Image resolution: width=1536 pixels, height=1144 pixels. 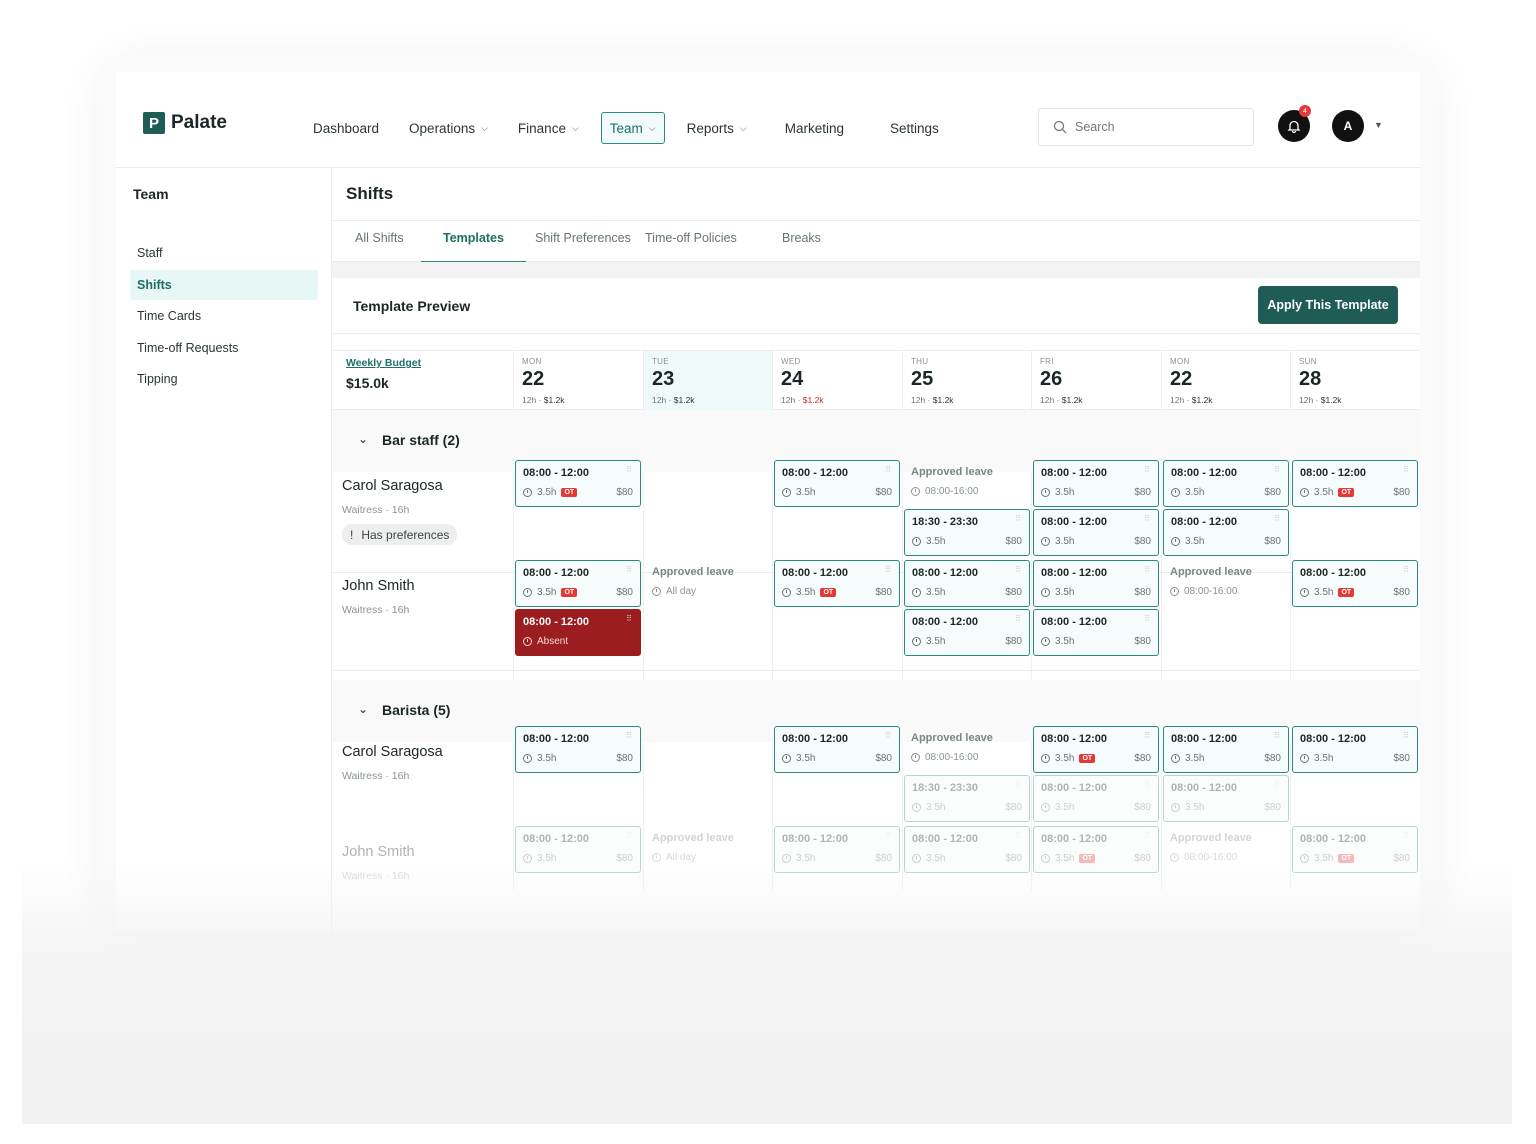 What do you see at coordinates (1328, 305) in the screenshot?
I see `apply-template-button: Apply This Template` at bounding box center [1328, 305].